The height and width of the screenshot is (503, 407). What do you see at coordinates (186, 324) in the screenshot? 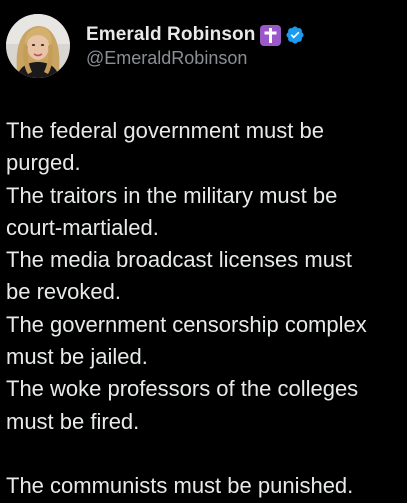
I see `tweet-line: The government censorship complex` at bounding box center [186, 324].